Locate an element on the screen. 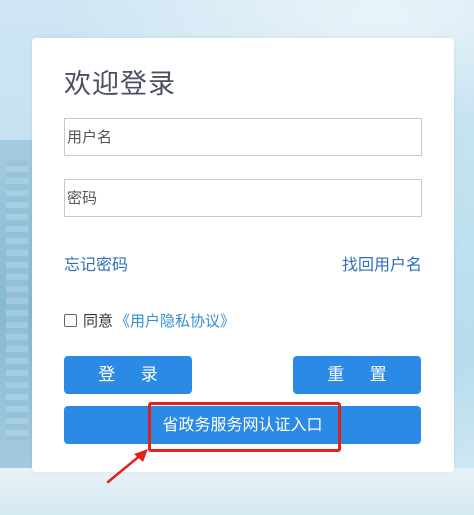 The width and height of the screenshot is (474, 515). forgot-password-link: 忘记密码 is located at coordinates (96, 263).